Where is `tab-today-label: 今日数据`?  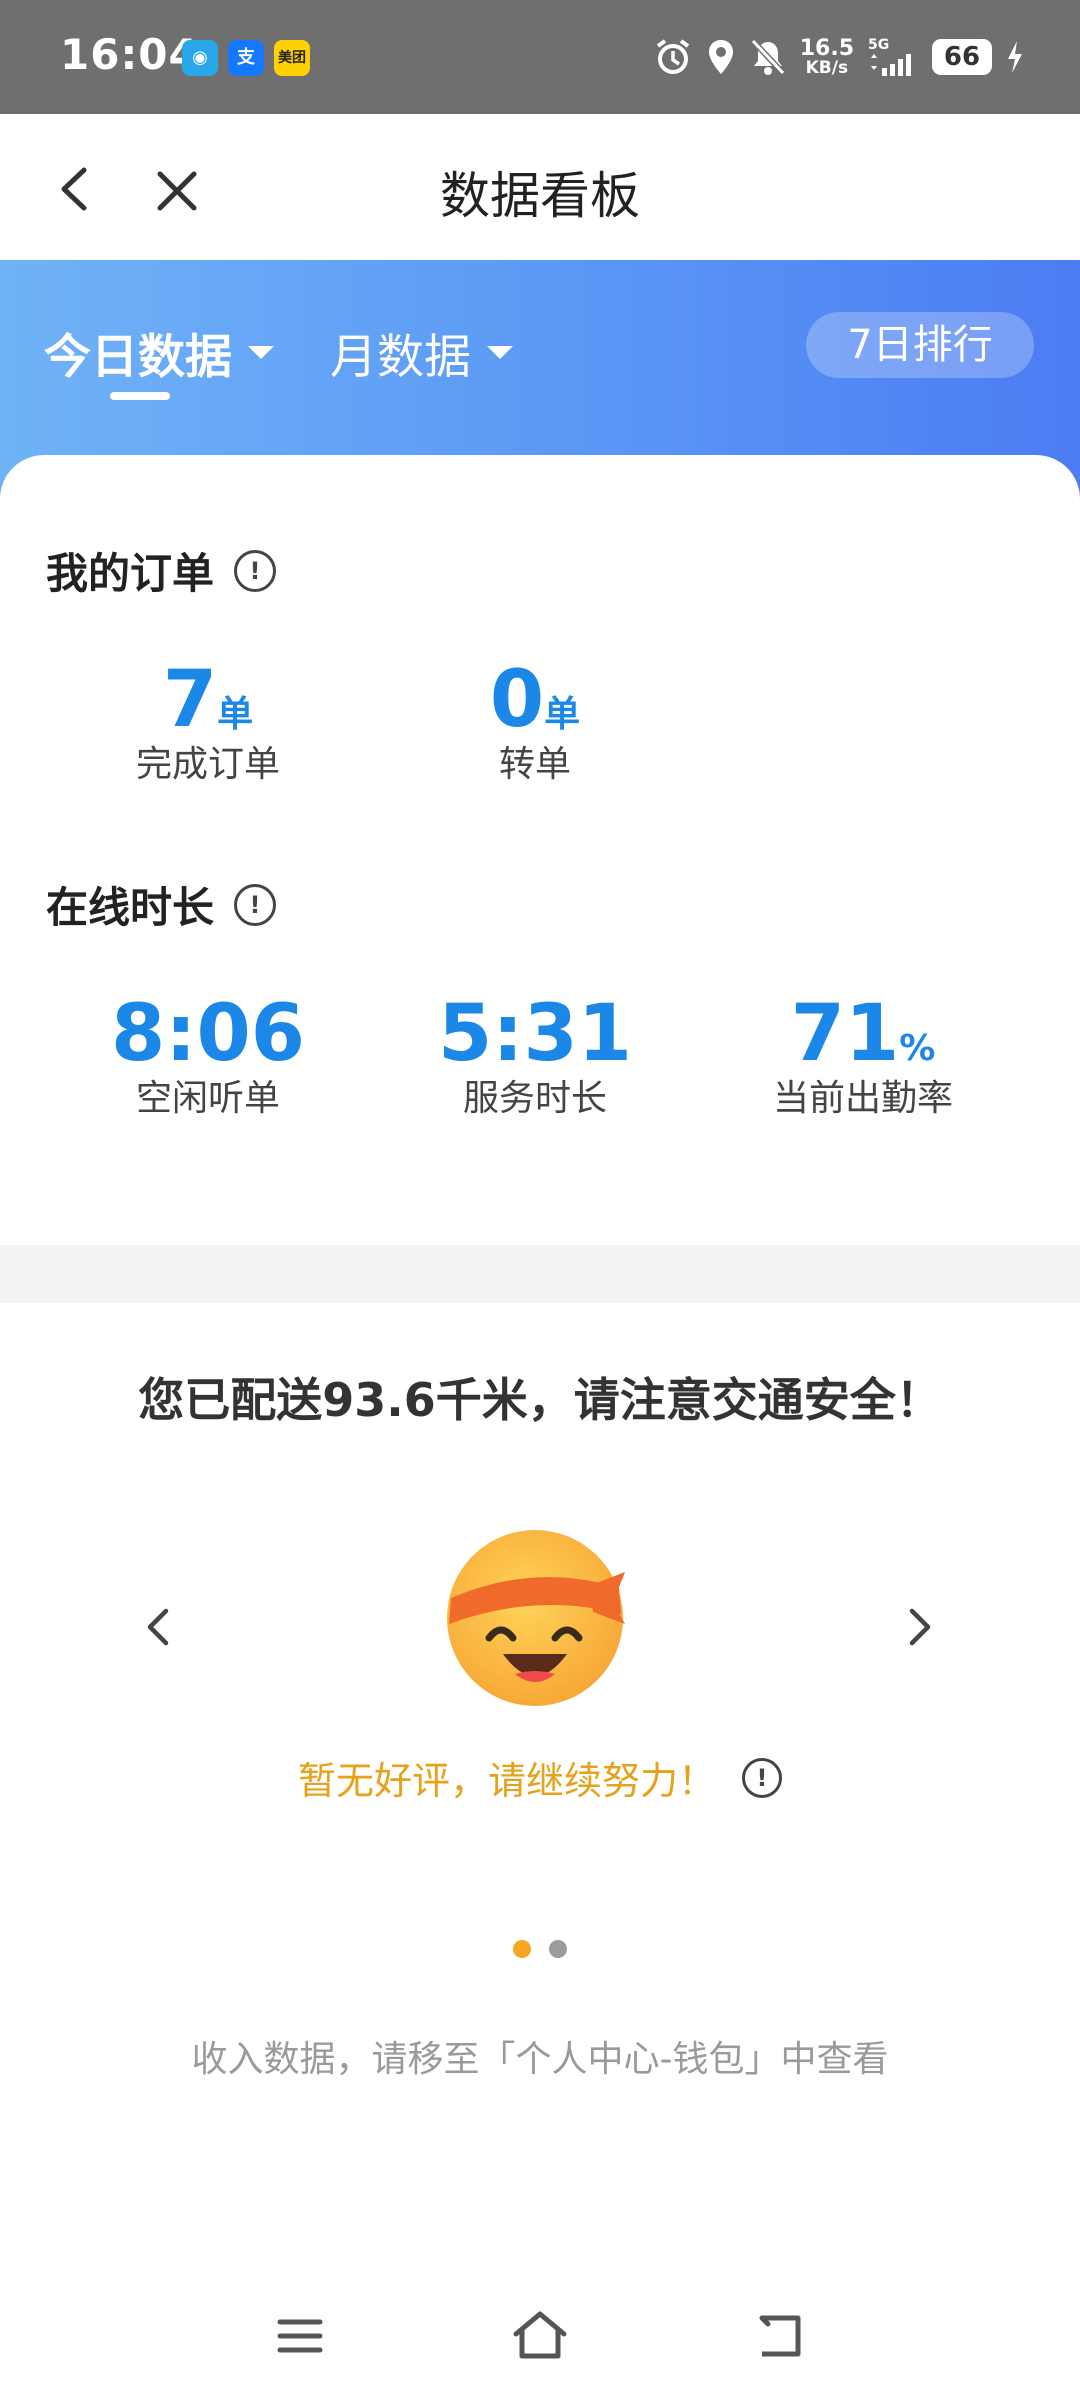 tab-today-label: 今日数据 is located at coordinates (138, 357).